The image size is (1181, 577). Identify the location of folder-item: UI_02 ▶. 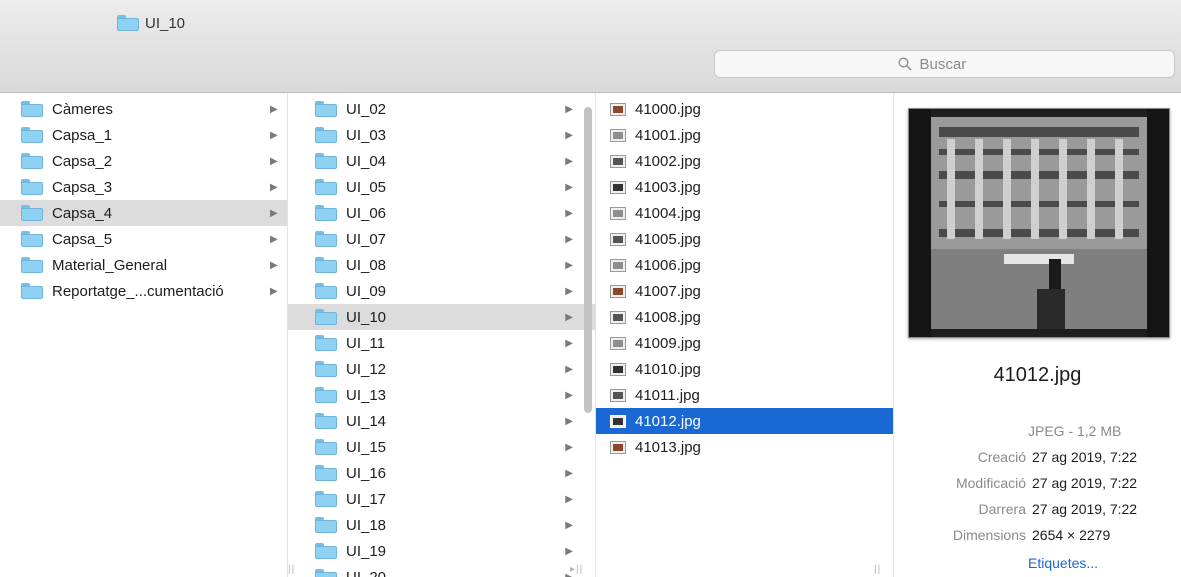
(441, 109).